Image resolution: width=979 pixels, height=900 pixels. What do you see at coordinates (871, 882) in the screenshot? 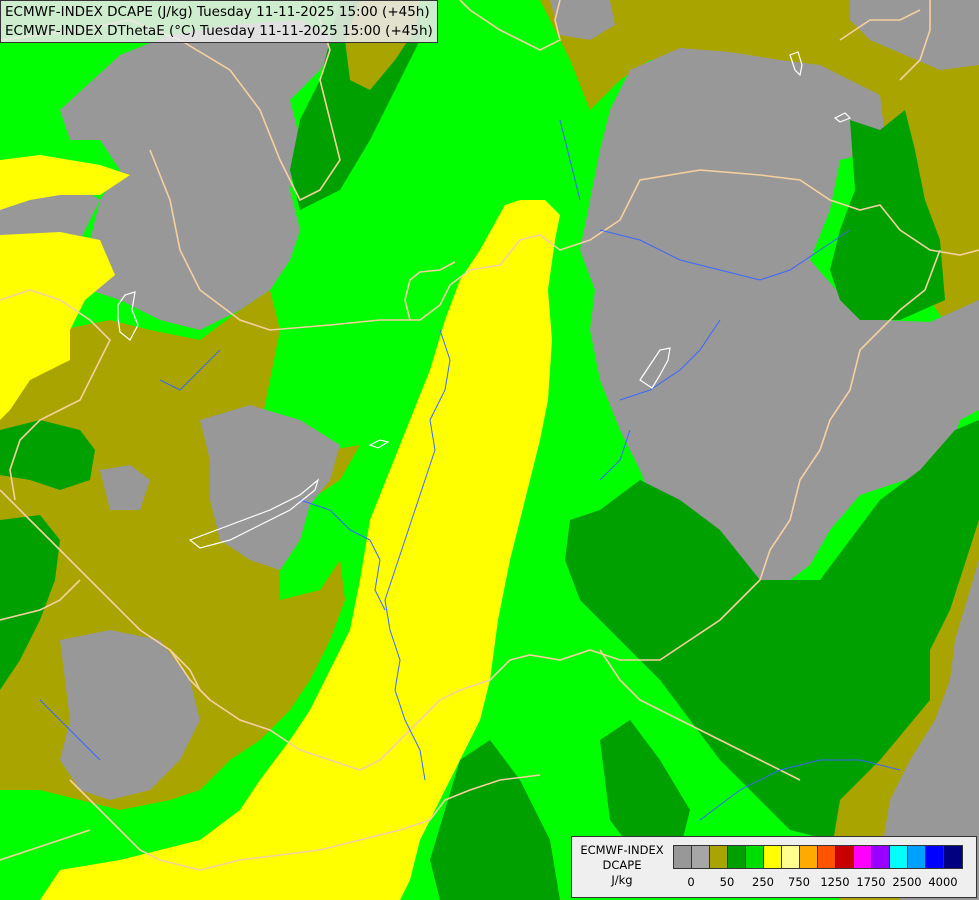
I see `legend-tick-label: 1750` at bounding box center [871, 882].